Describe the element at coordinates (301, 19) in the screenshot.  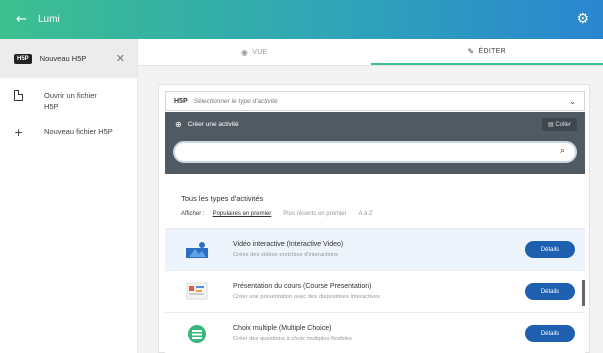
I see `title-bar: ← Lumi ⚙` at that location.